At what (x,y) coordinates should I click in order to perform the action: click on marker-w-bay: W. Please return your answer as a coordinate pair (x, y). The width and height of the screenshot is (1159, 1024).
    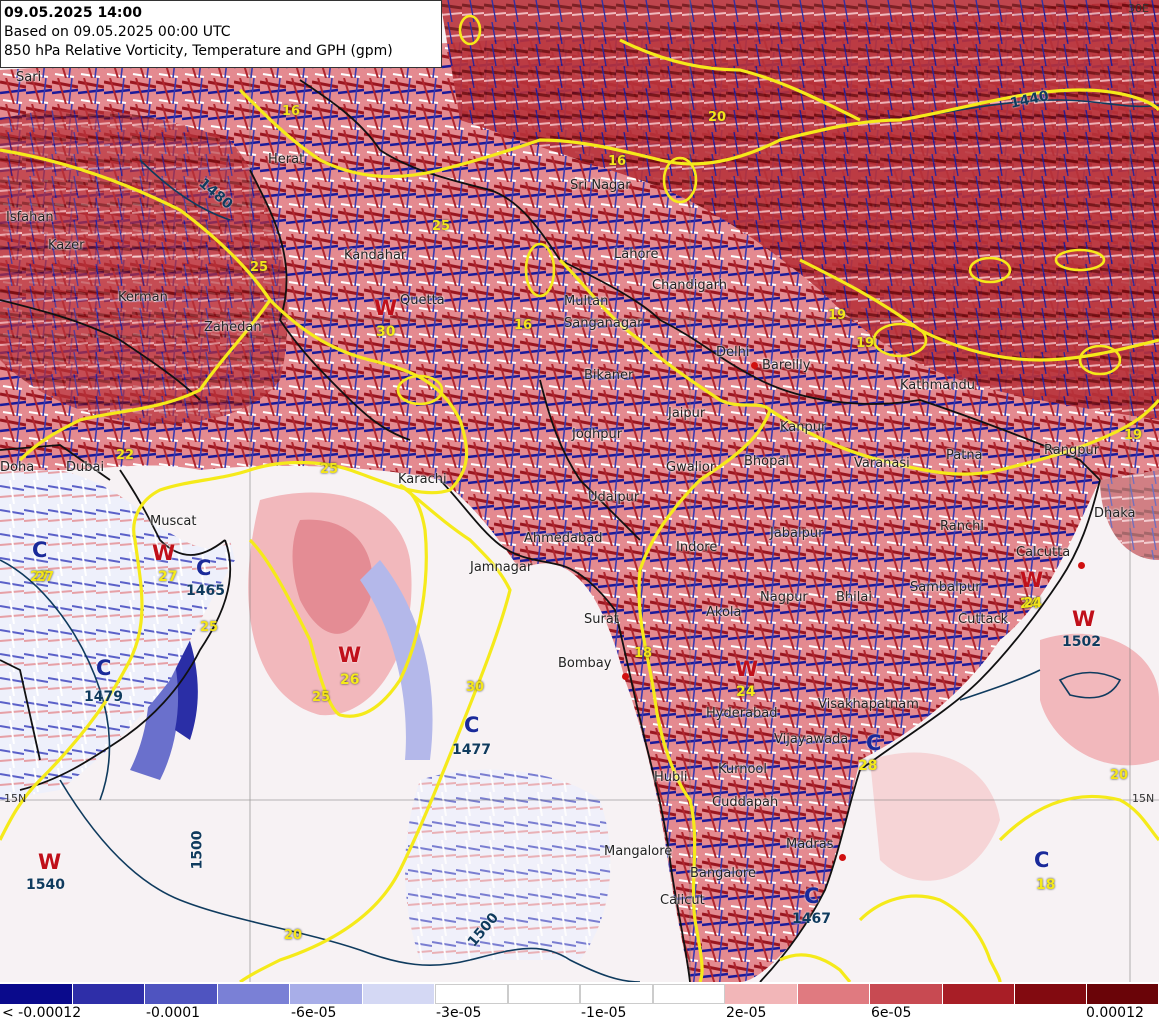
    Looking at the image, I should click on (1084, 619).